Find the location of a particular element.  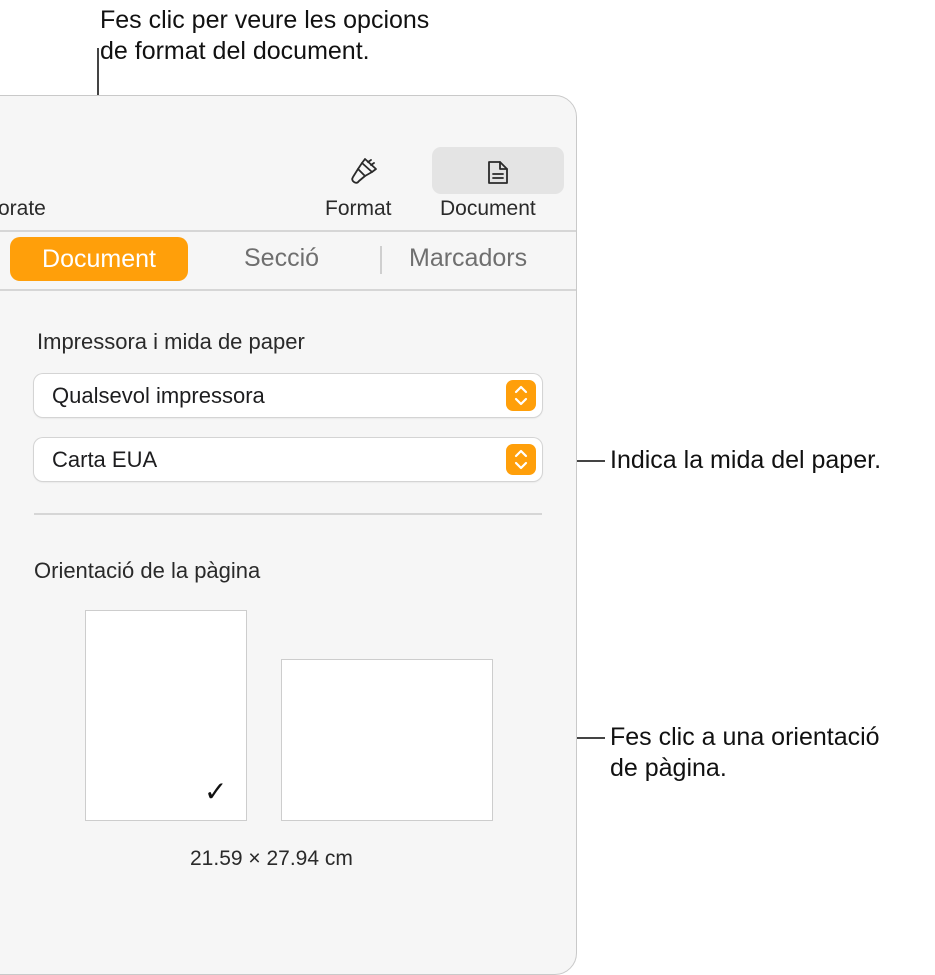

orientation-landscape is located at coordinates (387, 740).